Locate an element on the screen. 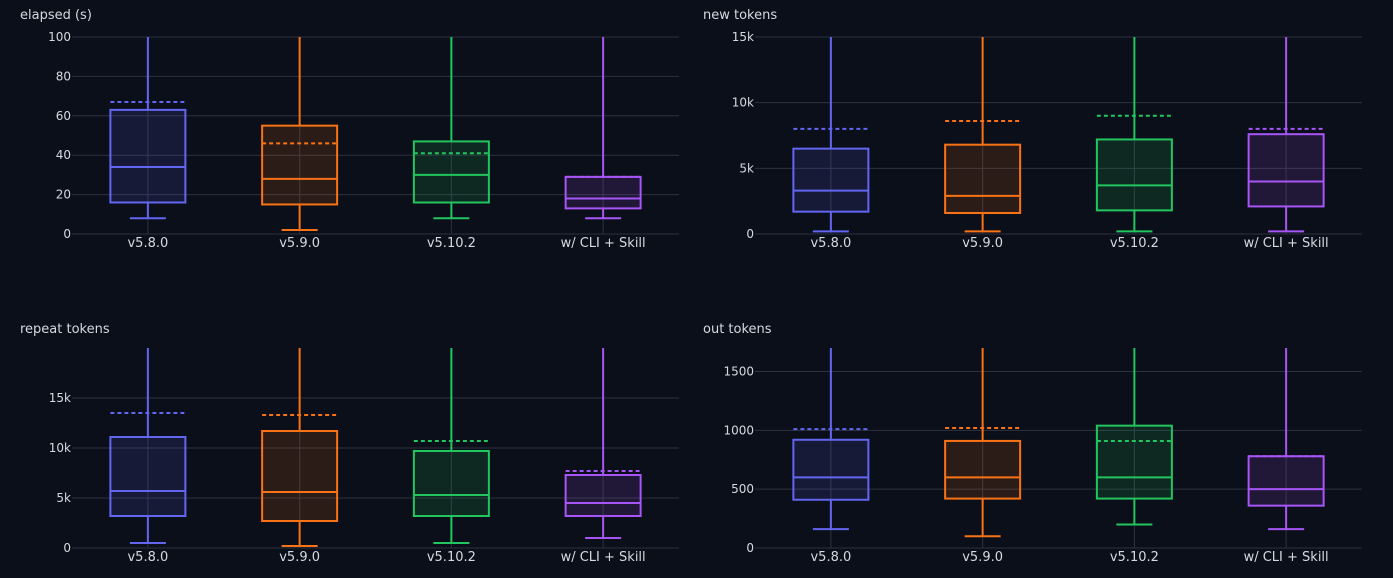 This screenshot has width=1393, height=578. y-tick-label: 60 is located at coordinates (63, 116).